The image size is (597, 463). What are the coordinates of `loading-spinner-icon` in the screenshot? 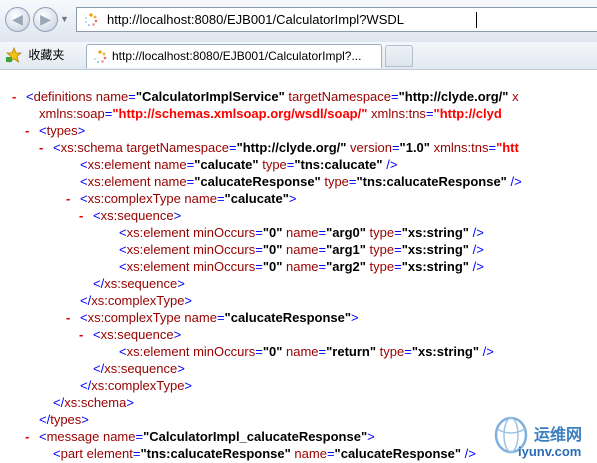 It's located at (91, 20).